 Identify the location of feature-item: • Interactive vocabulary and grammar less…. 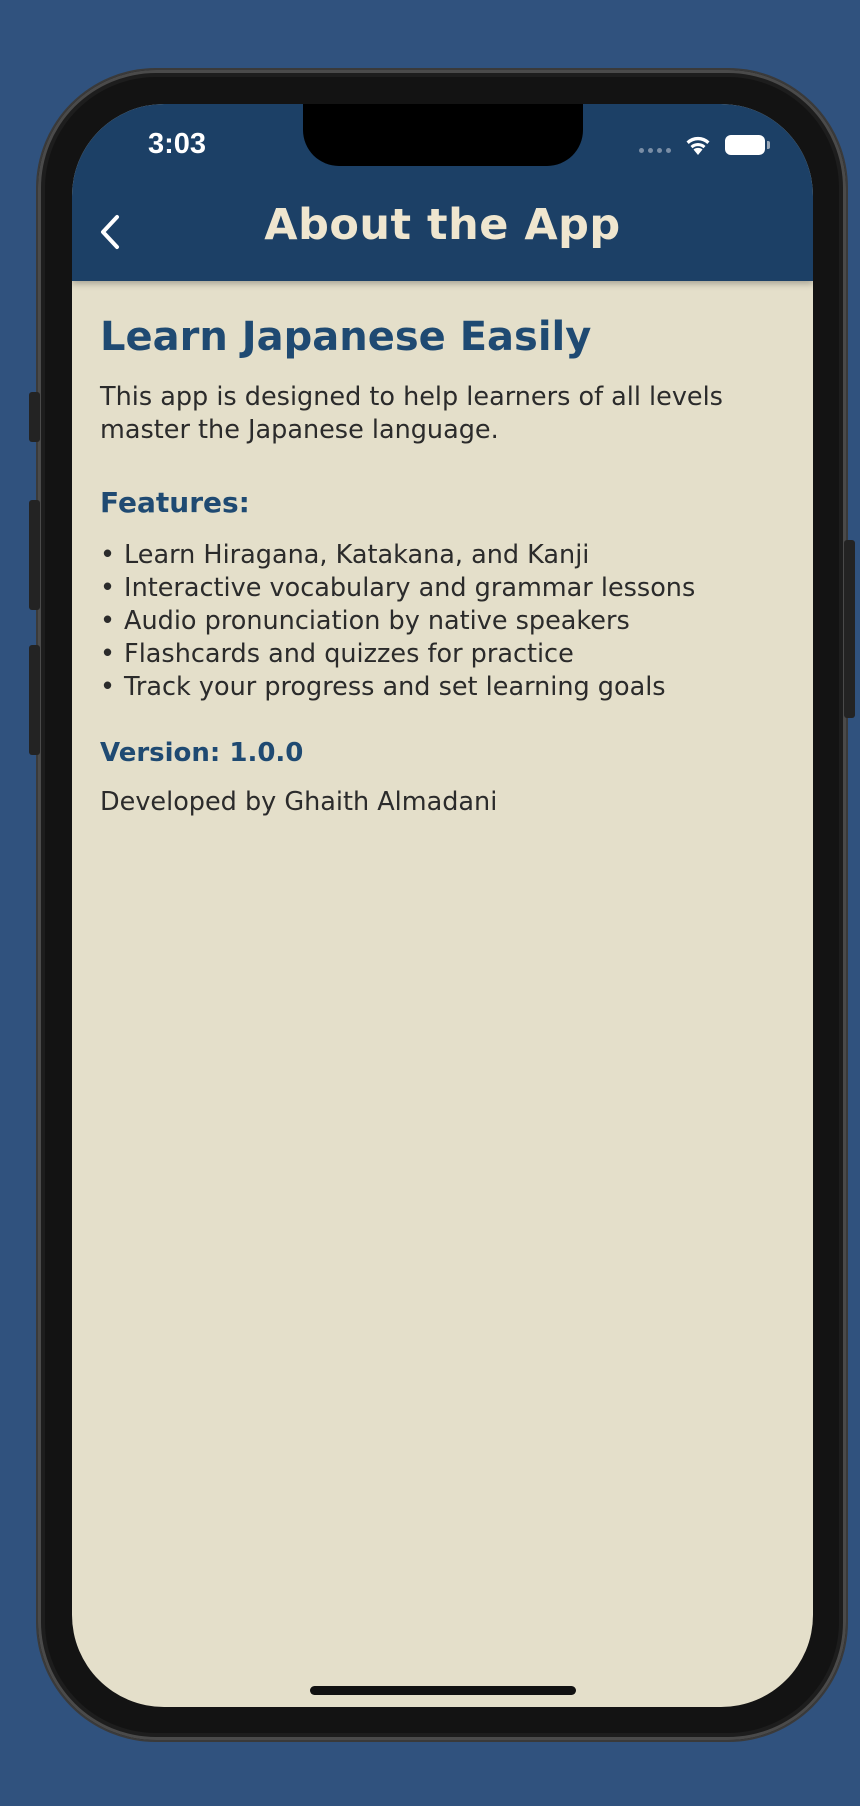
(445, 588).